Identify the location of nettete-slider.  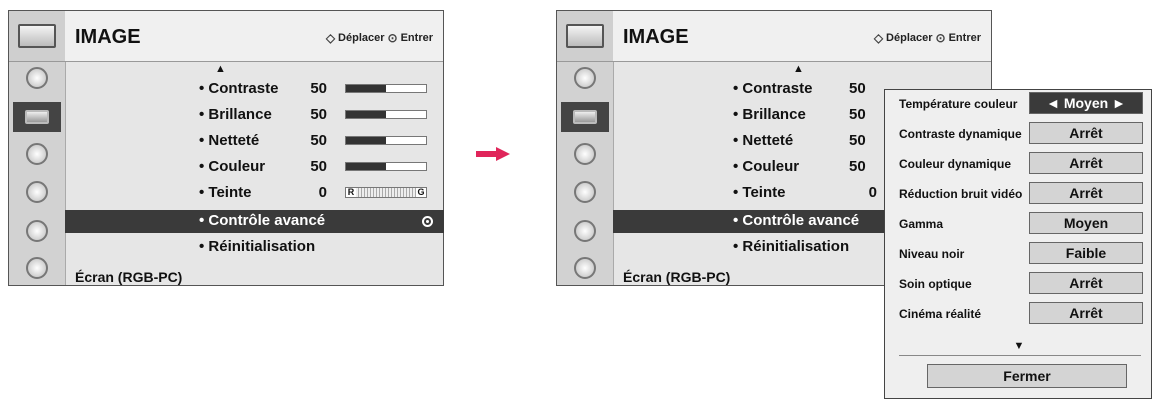
(386, 140).